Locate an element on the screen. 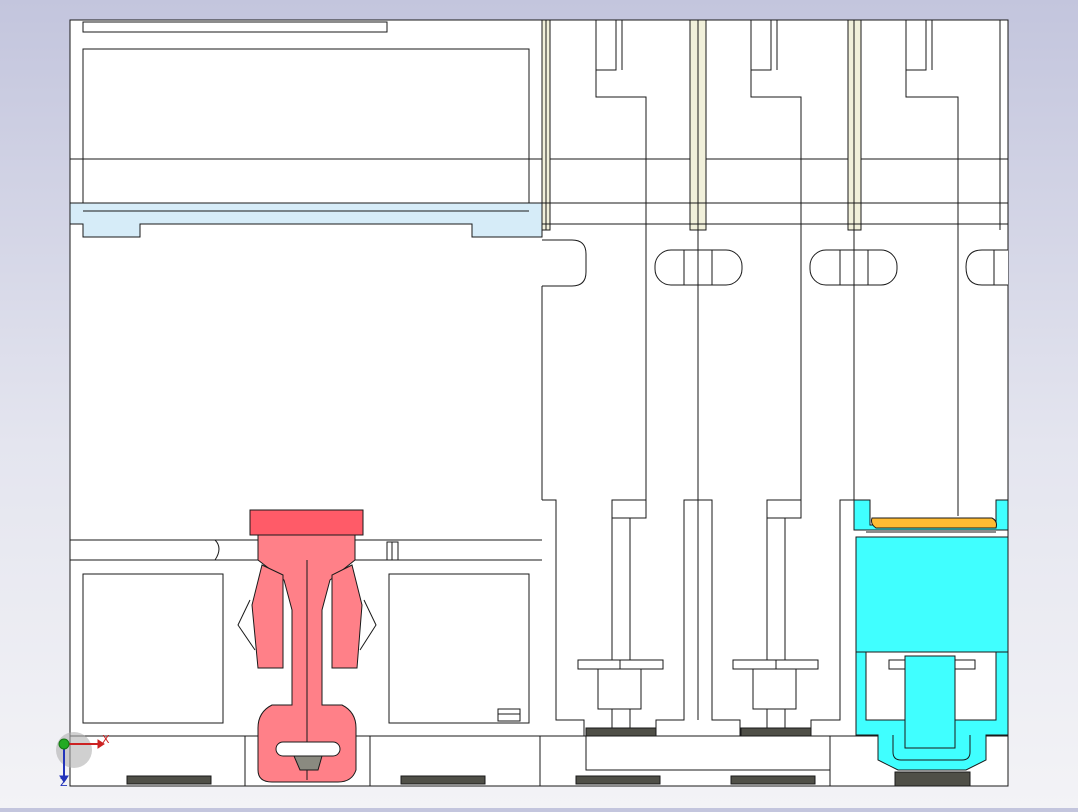 The image size is (1078, 812). orange-contact-plate is located at coordinates (934, 523).